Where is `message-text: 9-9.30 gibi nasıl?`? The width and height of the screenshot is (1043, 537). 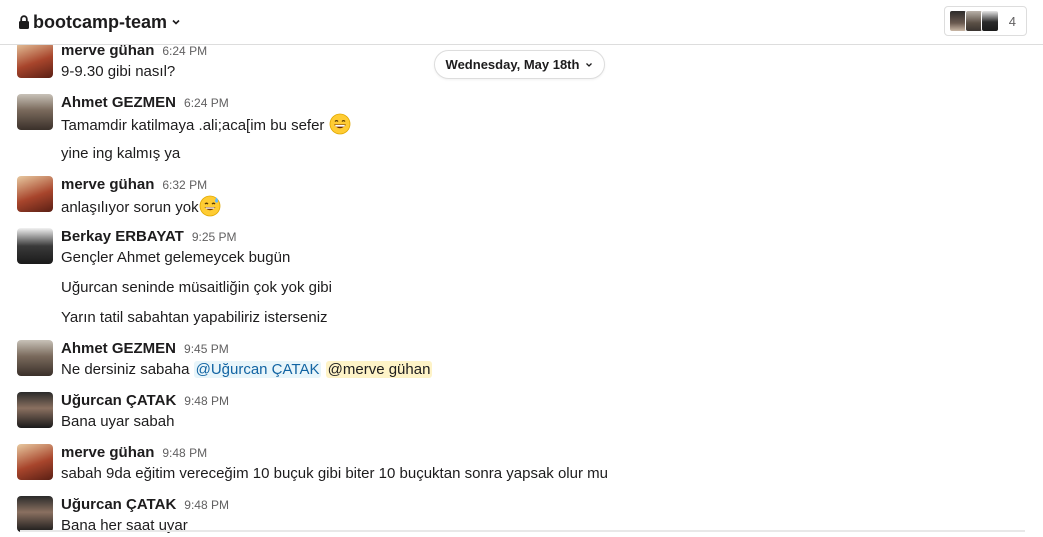 message-text: 9-9.30 gibi nasıl? is located at coordinates (118, 71).